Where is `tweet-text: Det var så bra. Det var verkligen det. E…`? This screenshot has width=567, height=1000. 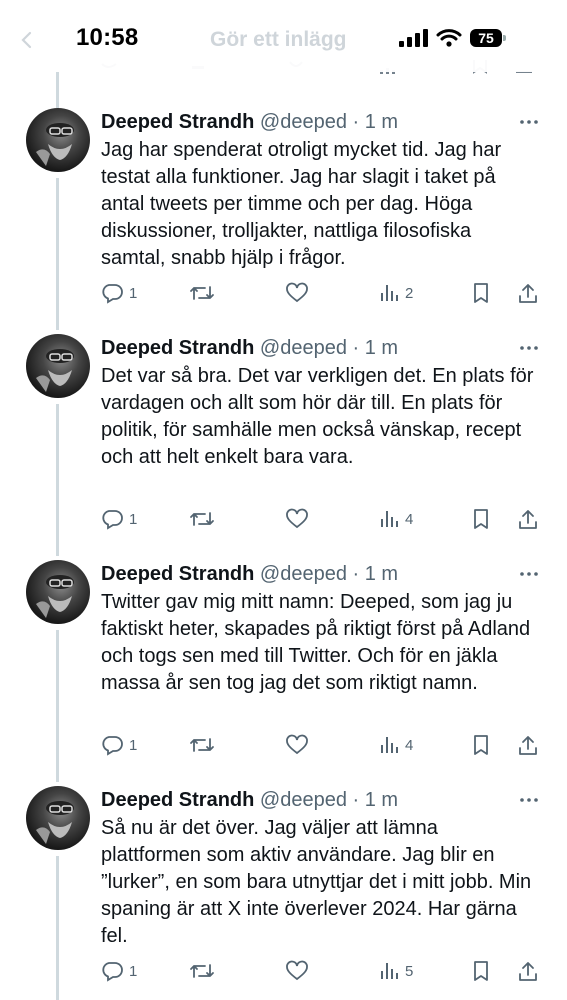
tweet-text: Det var så bra. Det var verkligen det. E… is located at coordinates (317, 416).